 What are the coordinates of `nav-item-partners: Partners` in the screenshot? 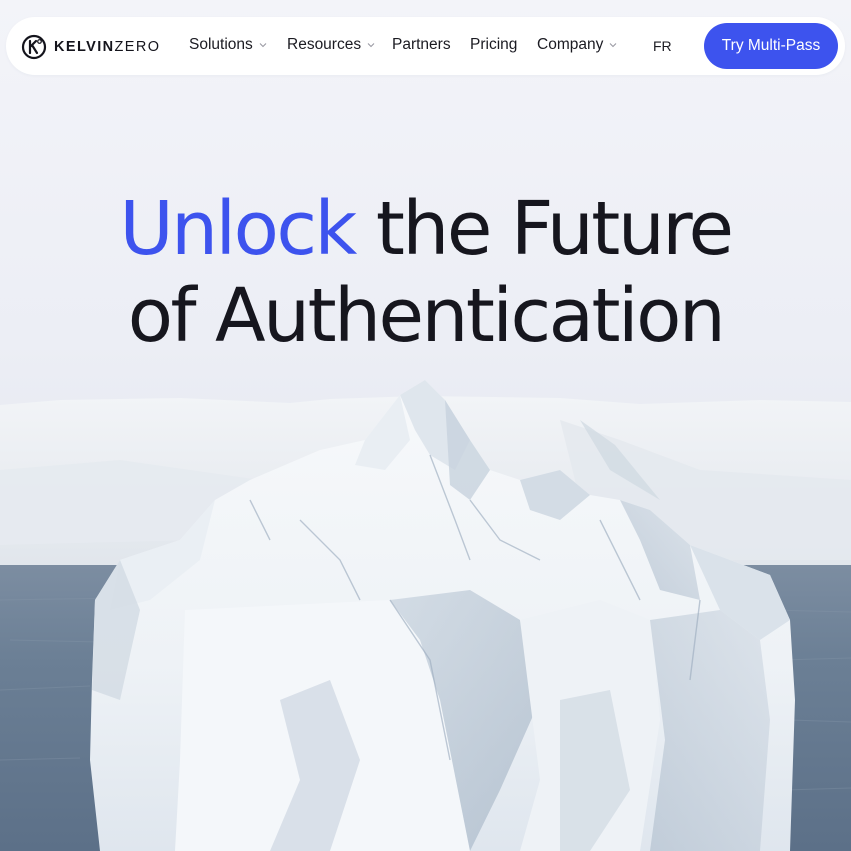 It's located at (421, 45).